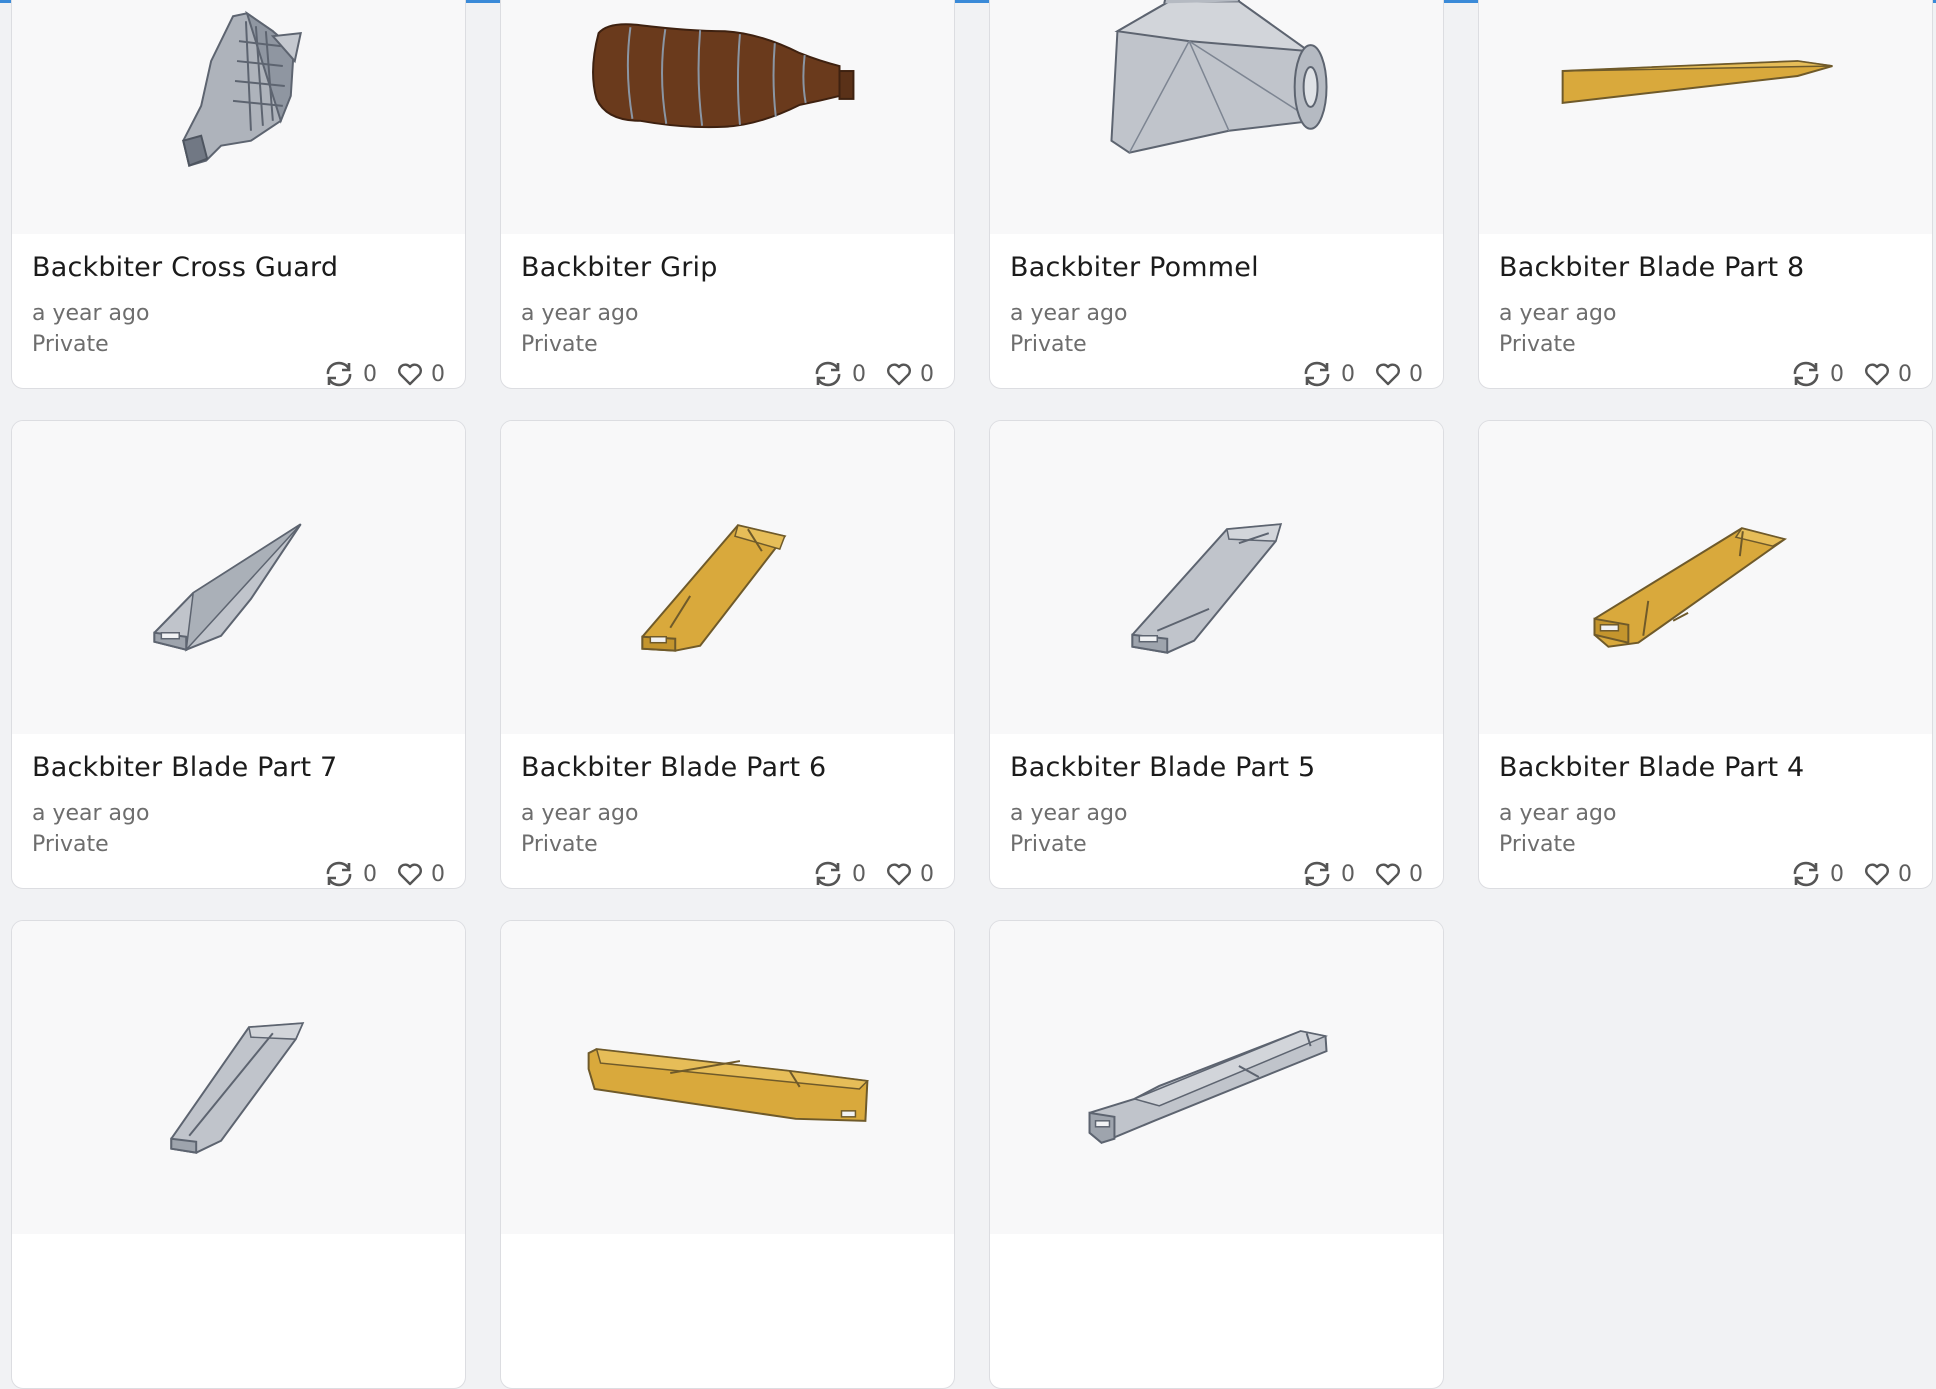 The width and height of the screenshot is (1936, 1389). I want to click on design-title: Backbiter Grip, so click(727, 267).